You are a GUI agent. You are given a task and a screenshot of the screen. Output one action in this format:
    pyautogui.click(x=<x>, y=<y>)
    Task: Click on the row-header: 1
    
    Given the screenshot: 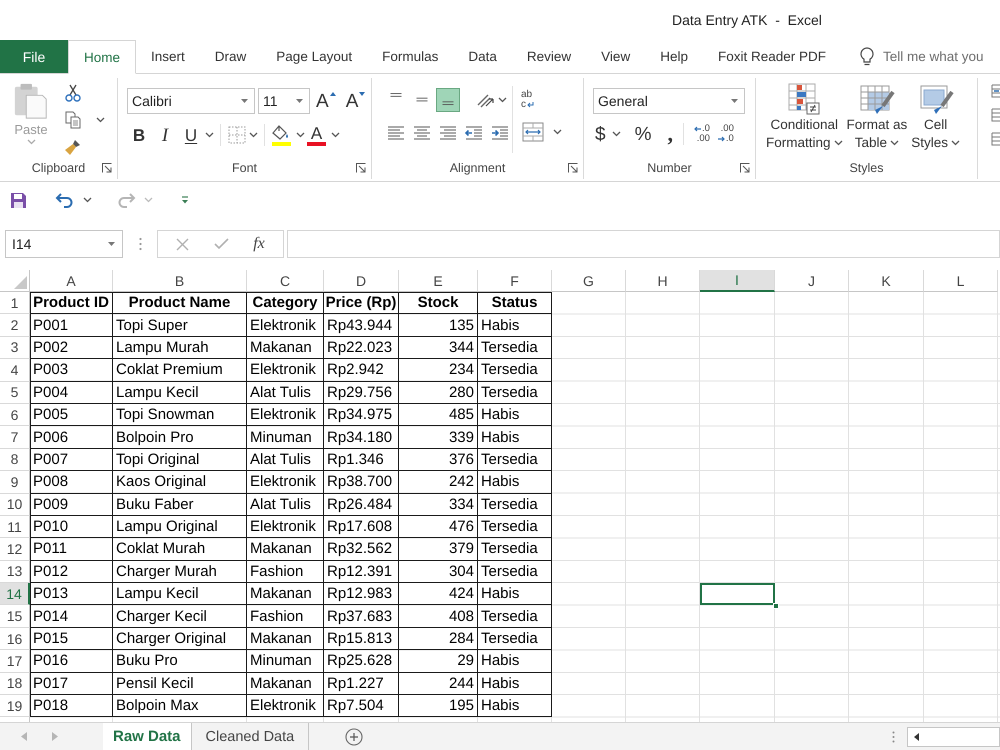 What is the action you would take?
    pyautogui.click(x=15, y=303)
    